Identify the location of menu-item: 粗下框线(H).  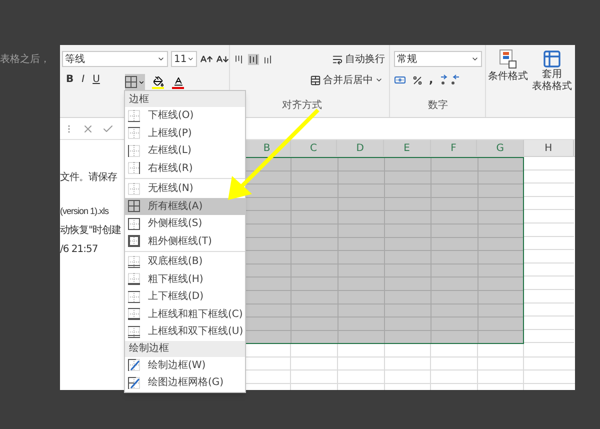
(185, 279).